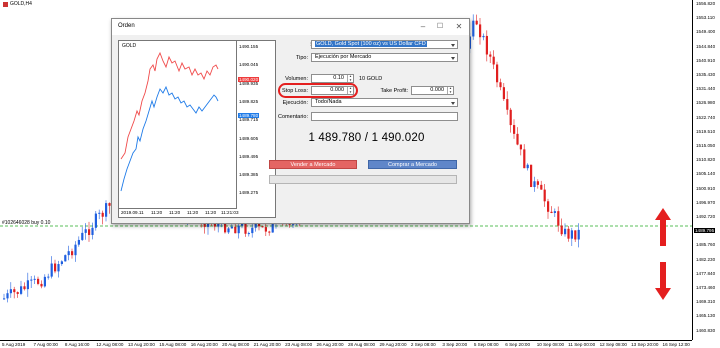  Describe the element at coordinates (706, 245) in the screenshot. I see `price-tick-label: 1485.760` at that location.